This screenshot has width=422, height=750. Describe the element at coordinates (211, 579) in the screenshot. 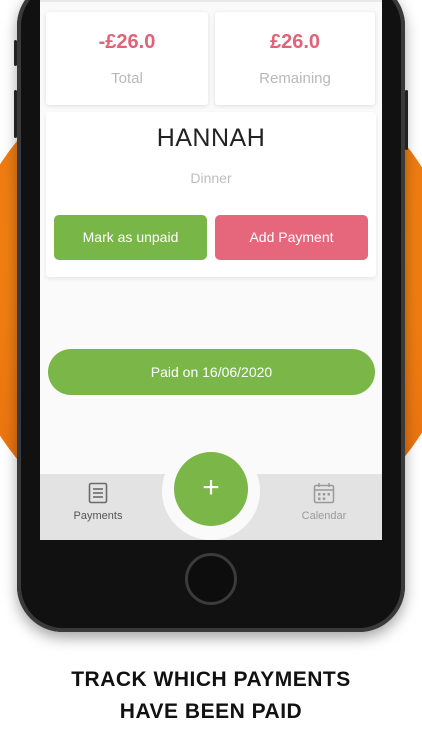

I see `home-button` at that location.